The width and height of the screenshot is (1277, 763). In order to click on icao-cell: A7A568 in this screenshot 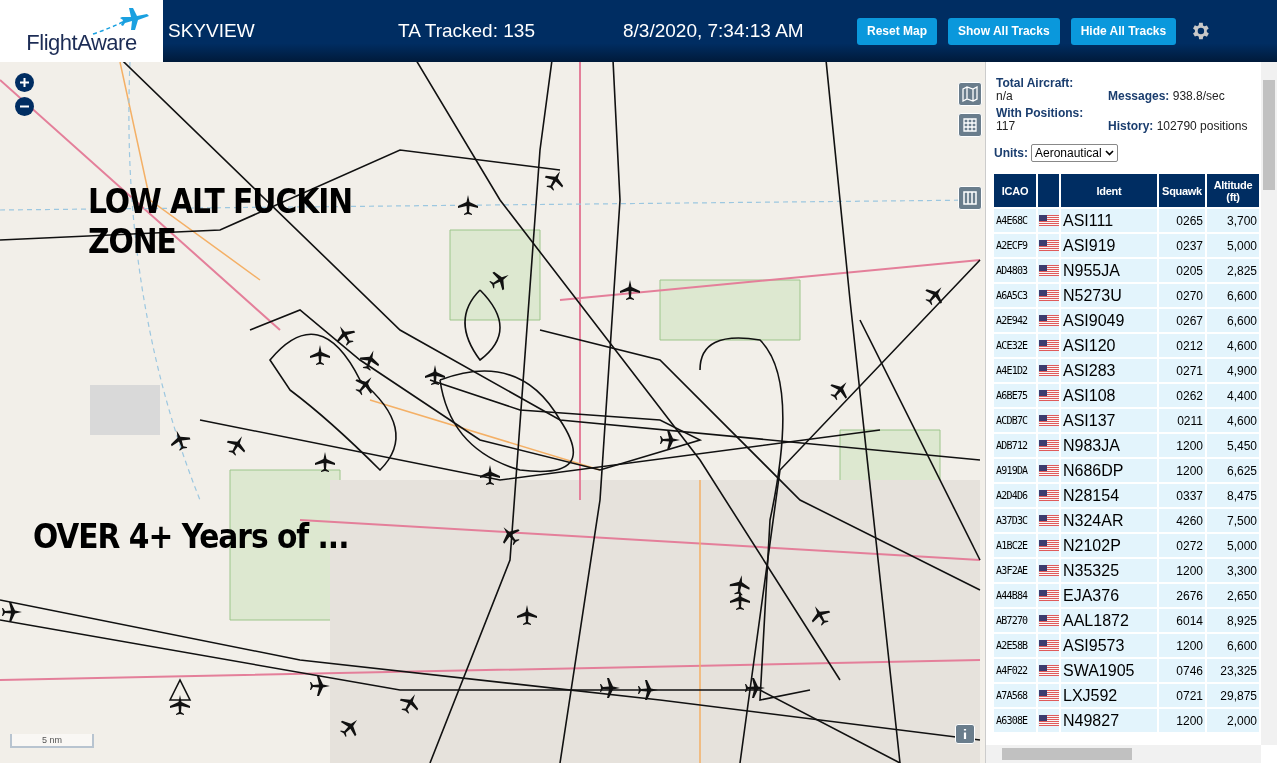, I will do `click(1015, 695)`.